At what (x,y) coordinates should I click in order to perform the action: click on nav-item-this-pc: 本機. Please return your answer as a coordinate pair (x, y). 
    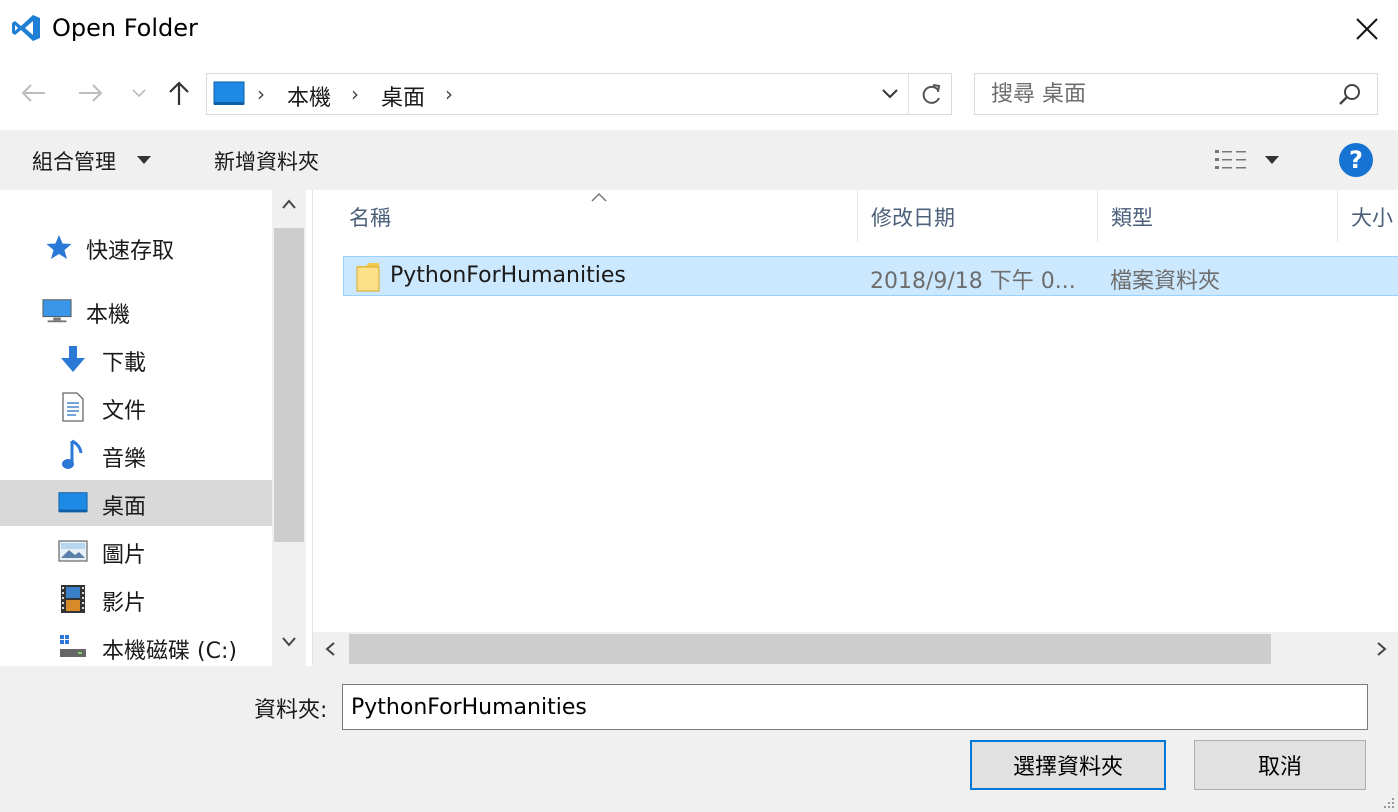
    Looking at the image, I should click on (136, 311).